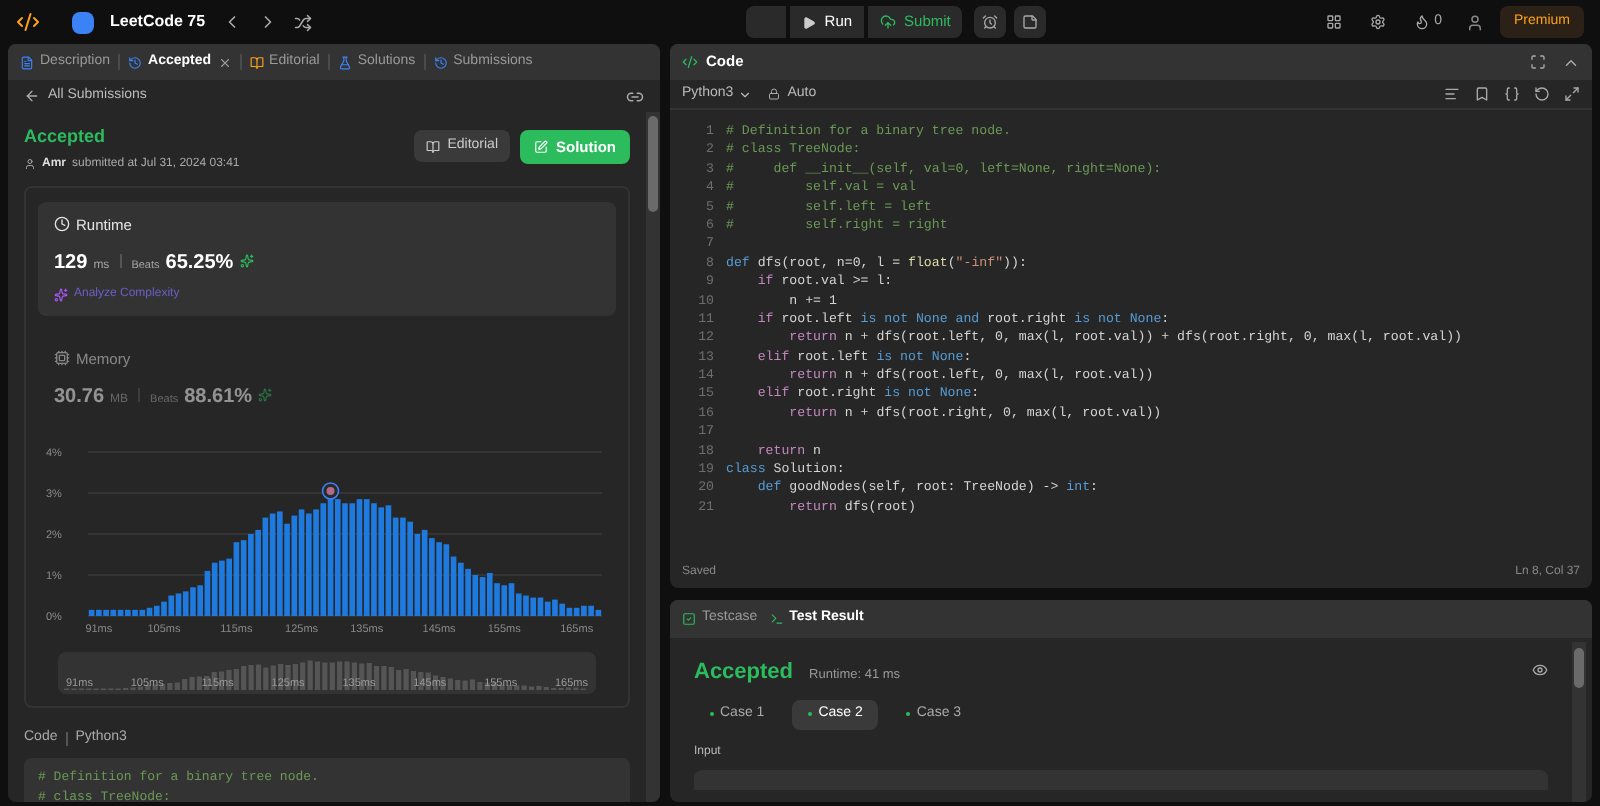 Image resolution: width=1600 pixels, height=806 pixels. What do you see at coordinates (28, 22) in the screenshot?
I see `logo-icon` at bounding box center [28, 22].